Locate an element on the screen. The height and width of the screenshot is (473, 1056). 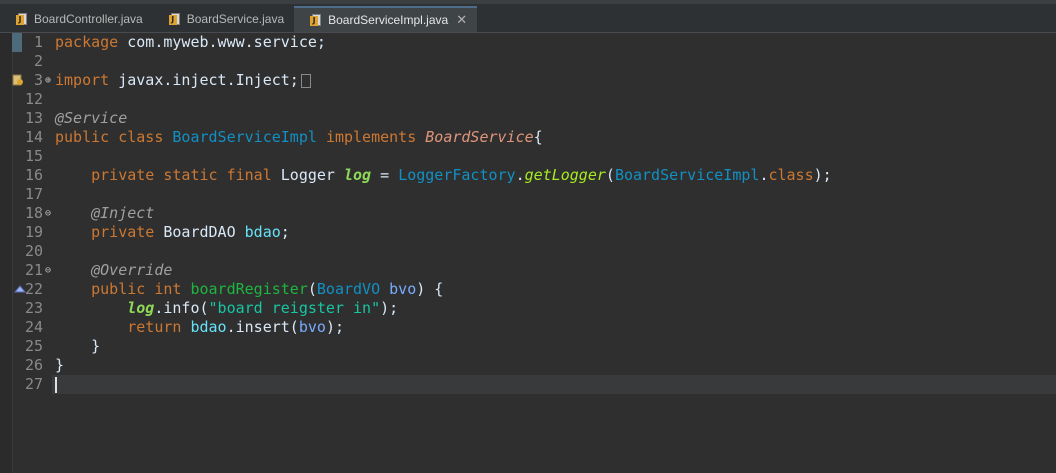
code-line: 18 ⊖ @Inject is located at coordinates (528, 213).